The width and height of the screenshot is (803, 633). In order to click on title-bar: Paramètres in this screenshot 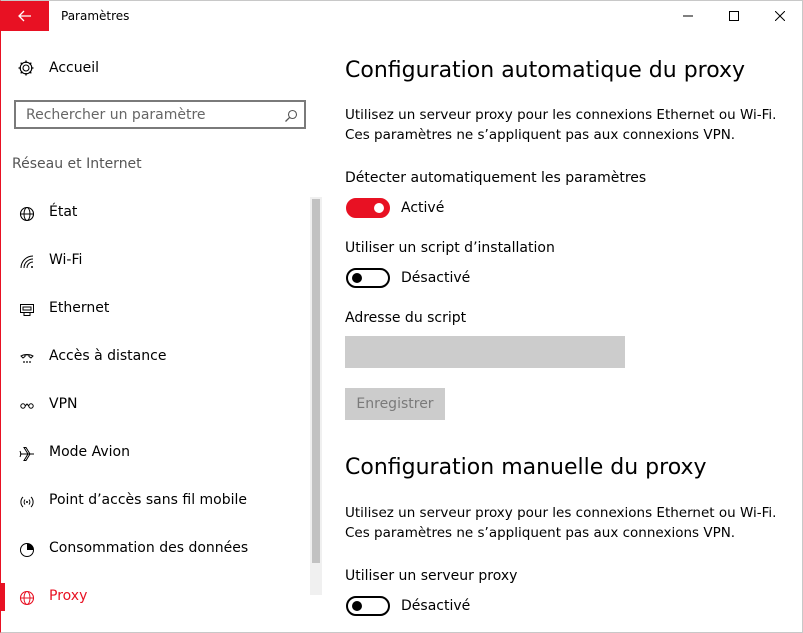, I will do `click(401, 16)`.